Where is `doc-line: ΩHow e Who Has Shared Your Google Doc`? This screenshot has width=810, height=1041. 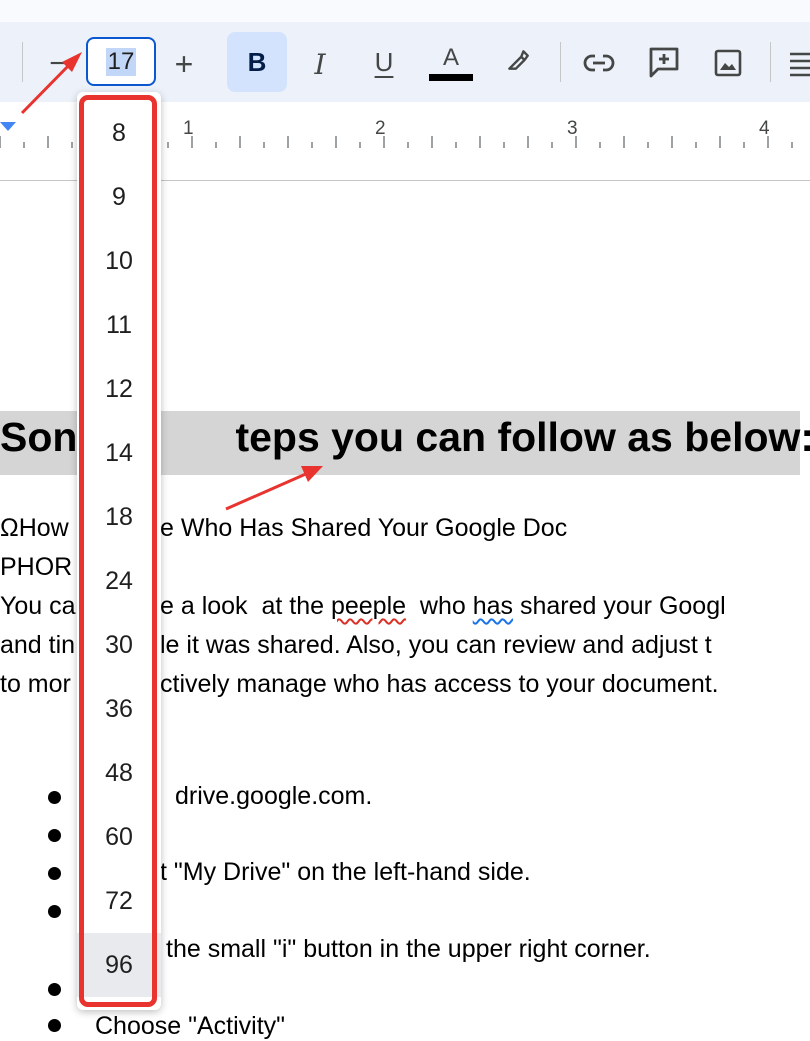 doc-line: ΩHow e Who Has Shared Your Google Doc is located at coordinates (283, 528).